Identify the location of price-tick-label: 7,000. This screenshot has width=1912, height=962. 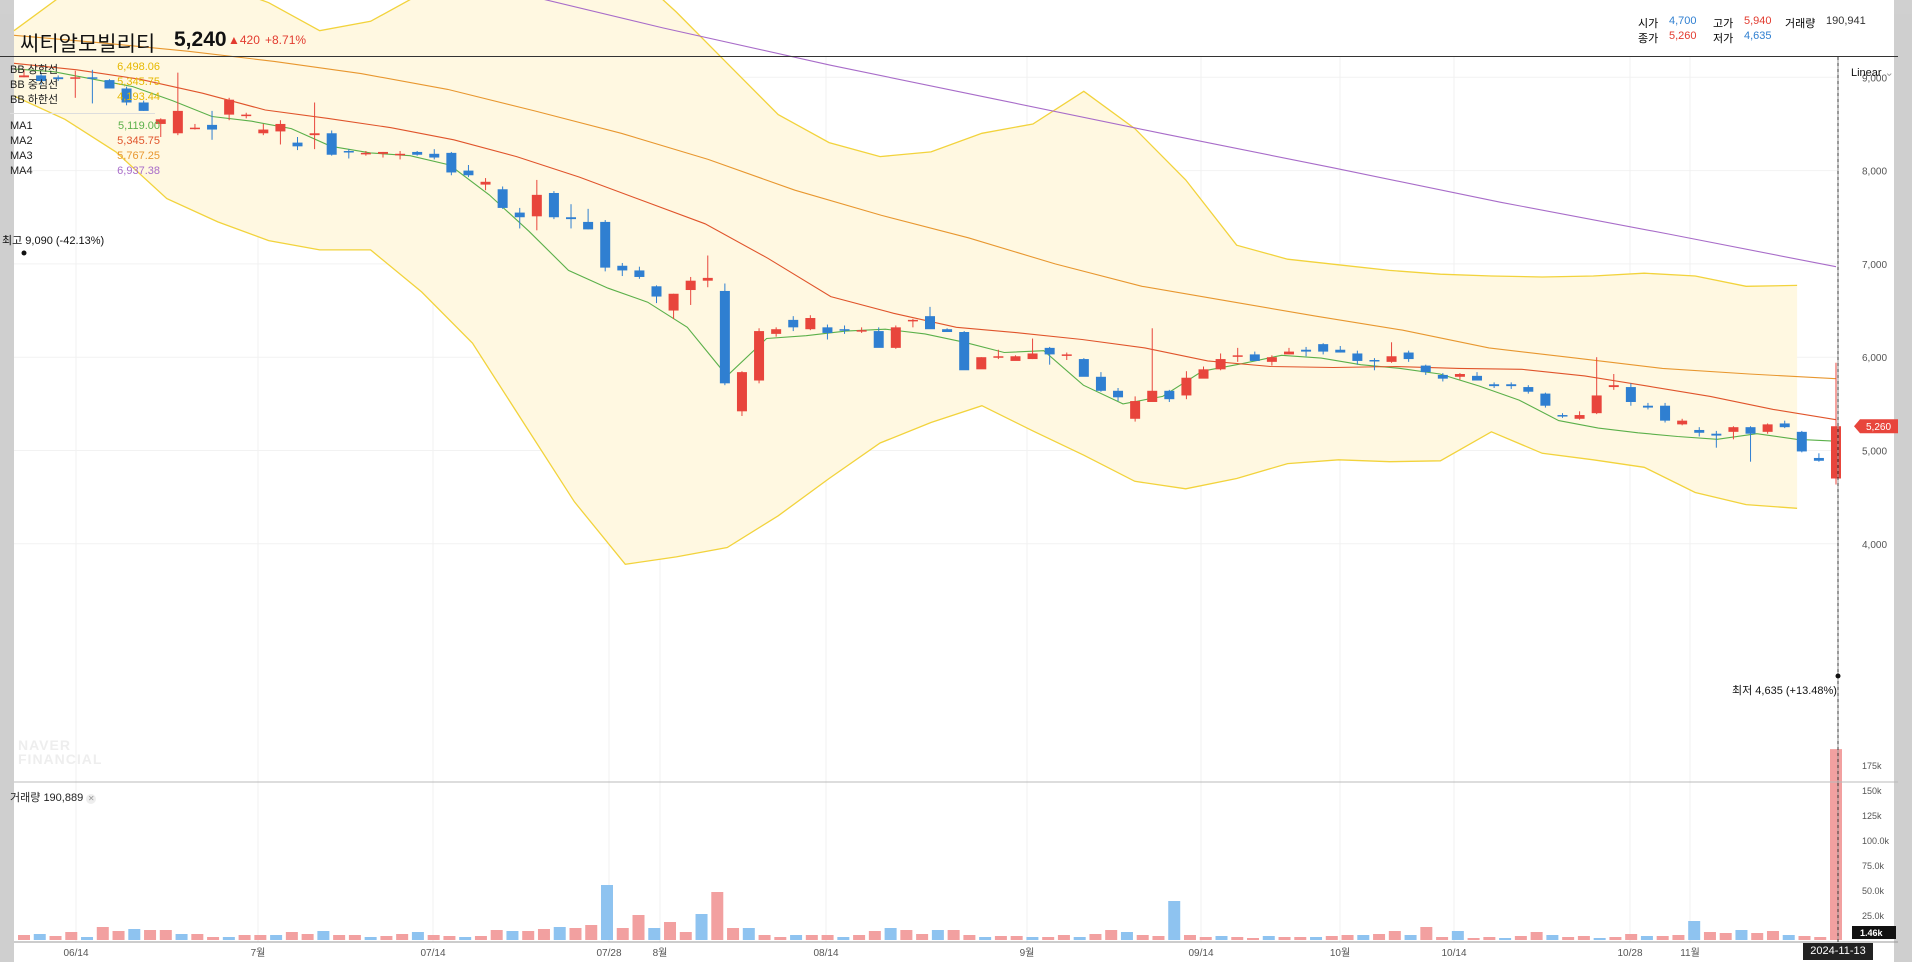
(1874, 265).